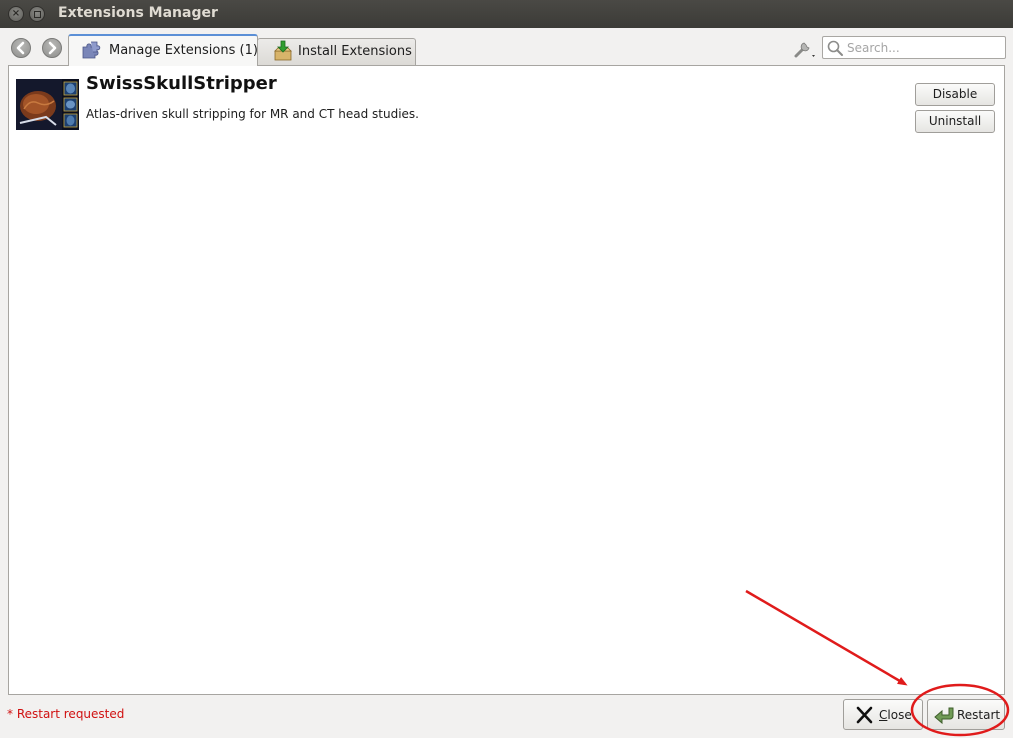 The width and height of the screenshot is (1013, 738). Describe the element at coordinates (955, 121) in the screenshot. I see `uninstall-button: Uninstall` at that location.